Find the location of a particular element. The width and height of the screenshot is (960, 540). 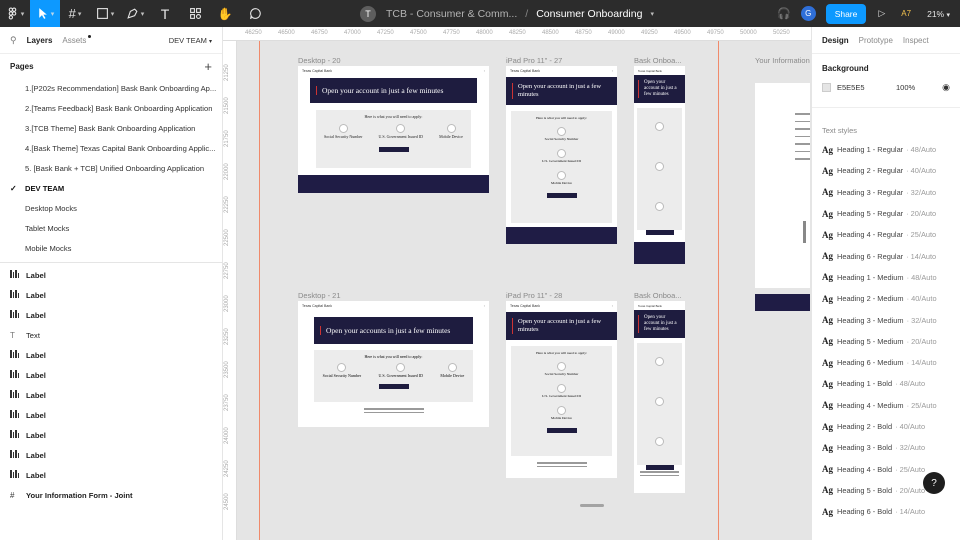

mock-apply-heading: Here is what you will need to apply: is located at coordinates (561, 353).